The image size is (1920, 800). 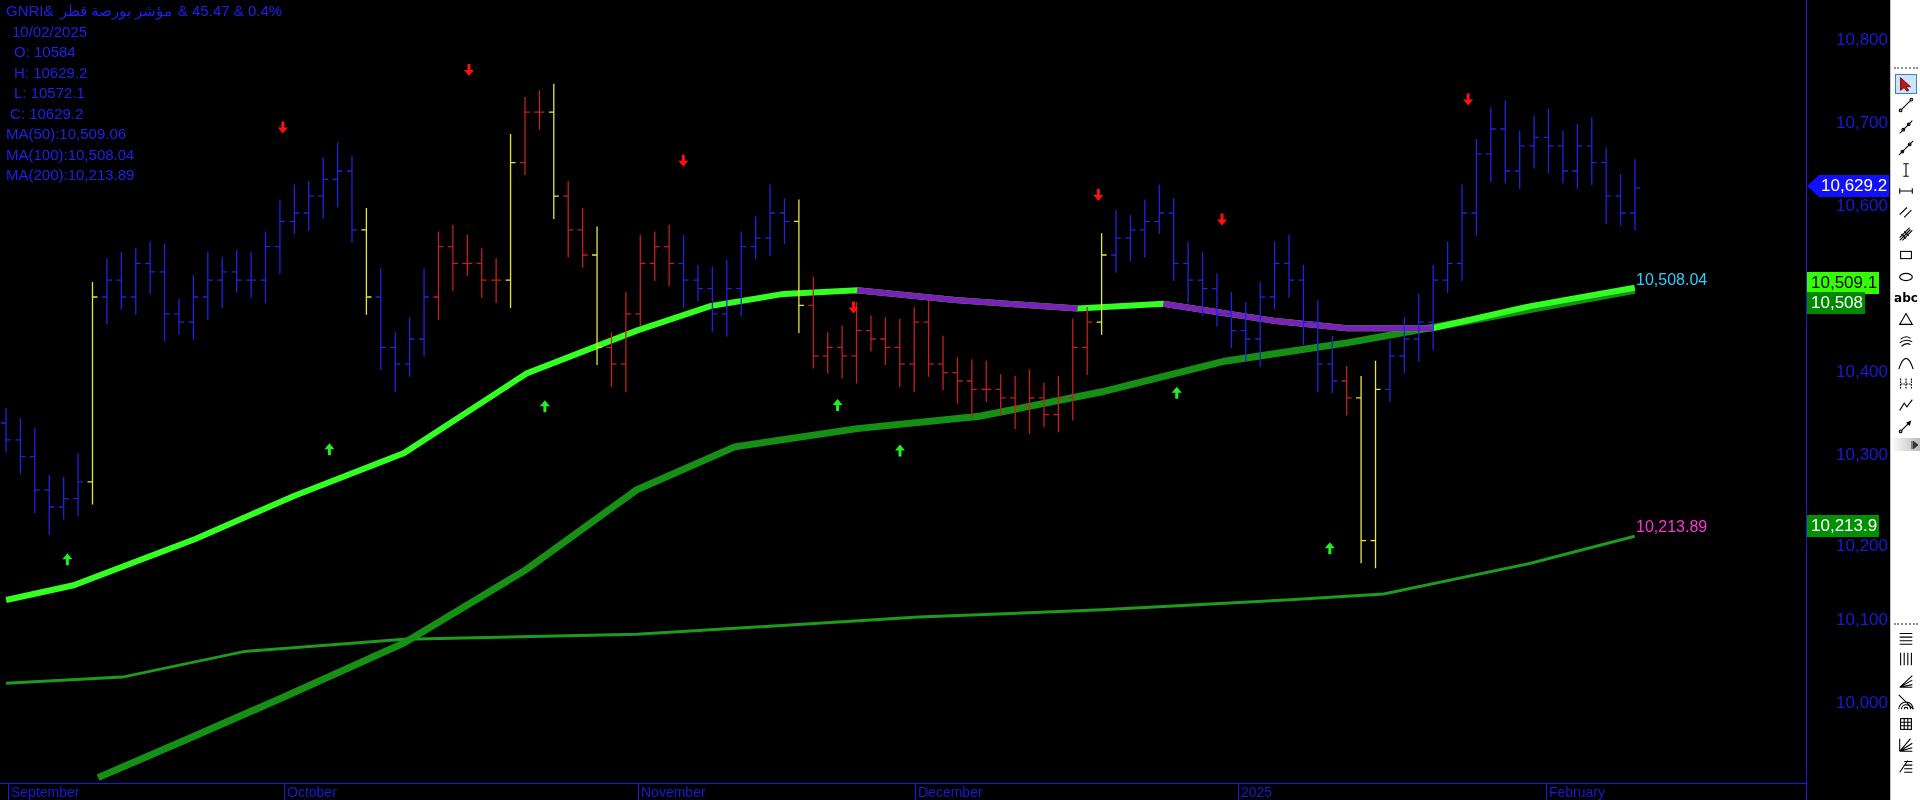 I want to click on price-tick-label: 10,600, so click(x=1862, y=206).